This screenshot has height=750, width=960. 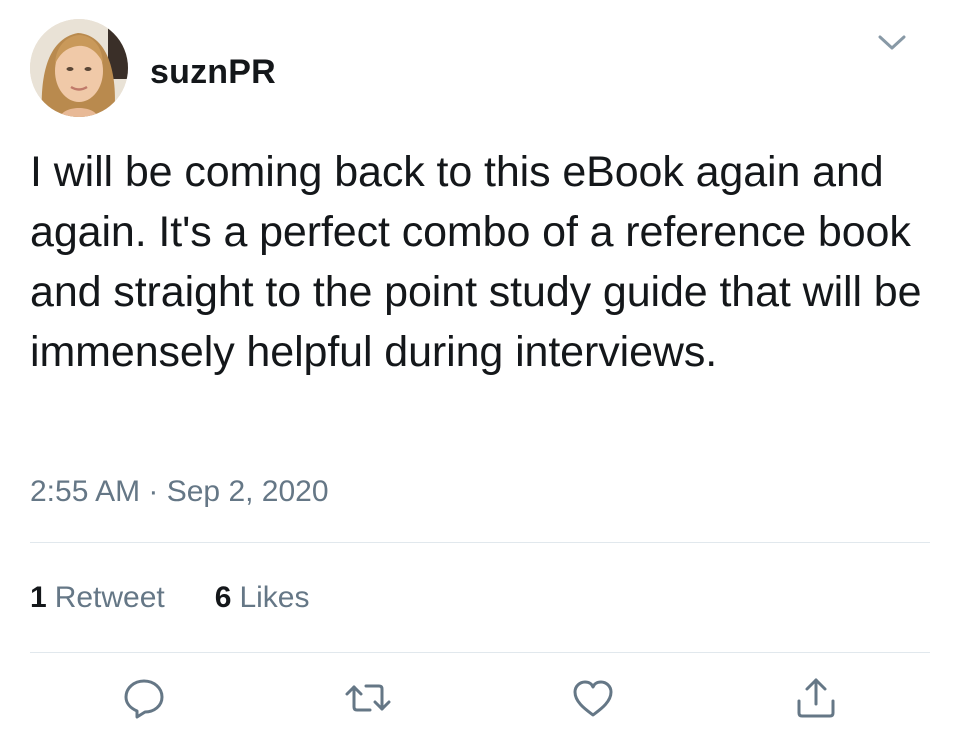 I want to click on retweet-count-link: 1 Retweet, so click(x=97, y=598).